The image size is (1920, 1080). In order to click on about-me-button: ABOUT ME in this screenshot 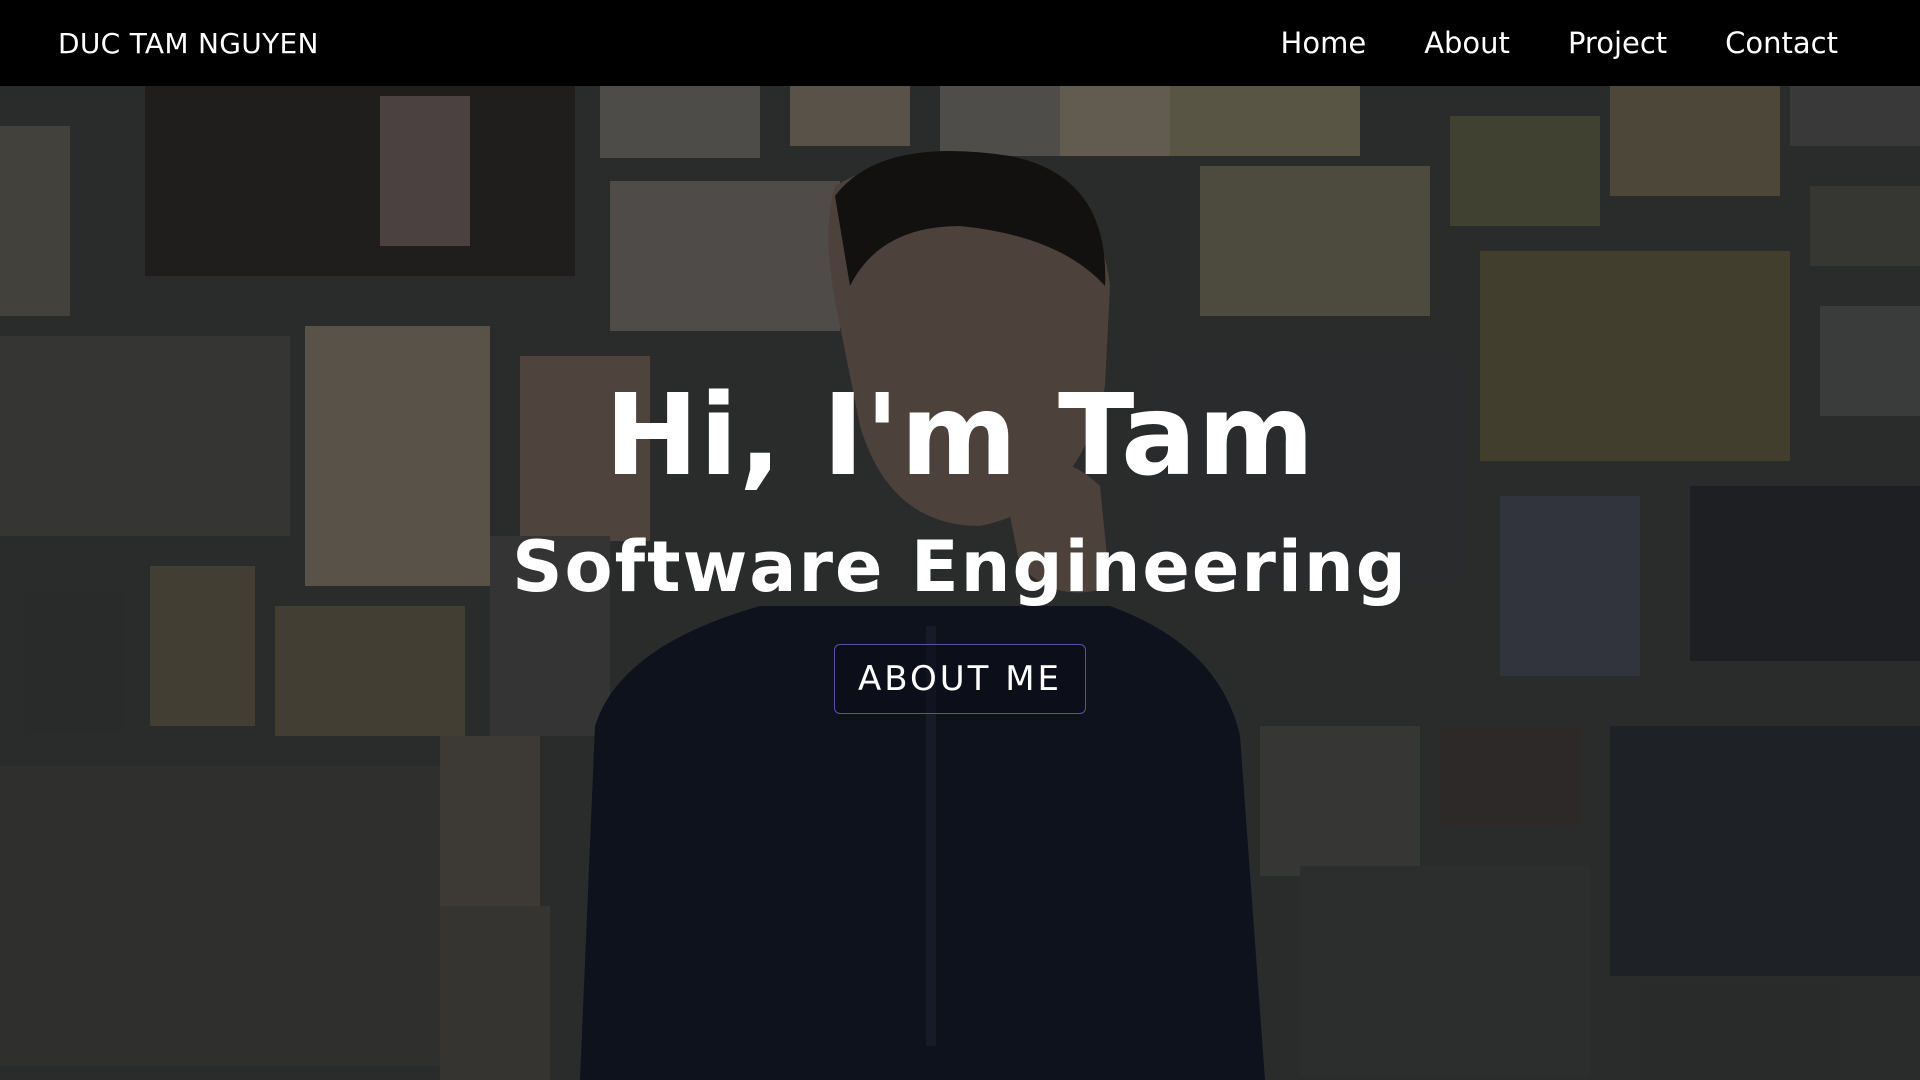, I will do `click(960, 679)`.